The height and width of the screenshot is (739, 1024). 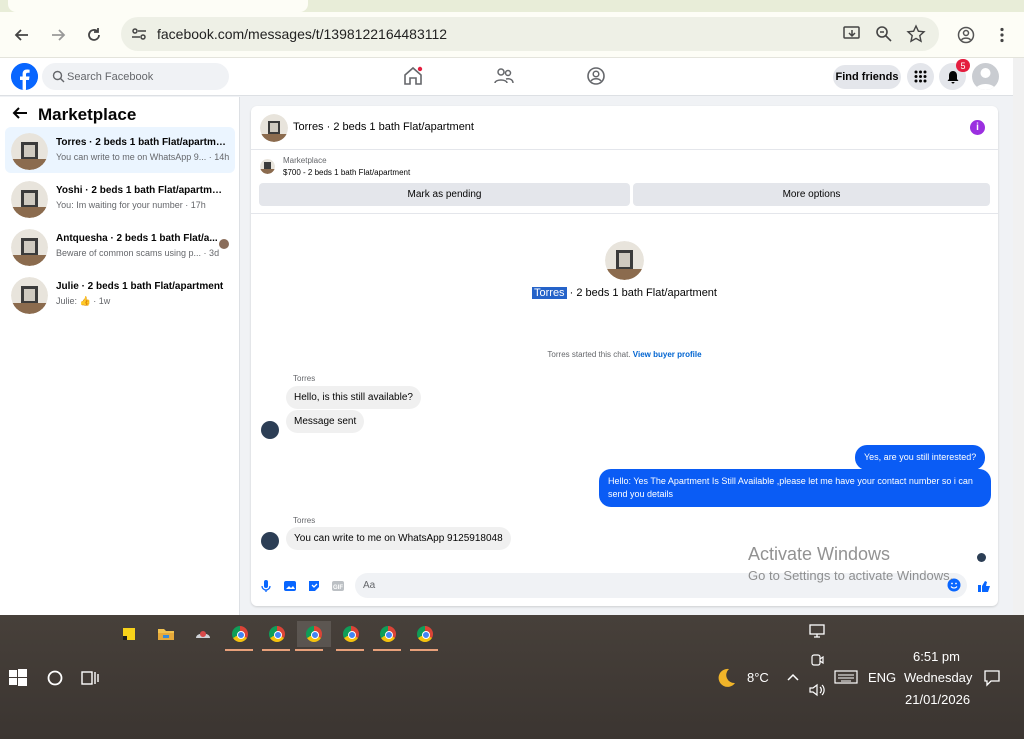 I want to click on facebook-search, so click(x=135, y=76).